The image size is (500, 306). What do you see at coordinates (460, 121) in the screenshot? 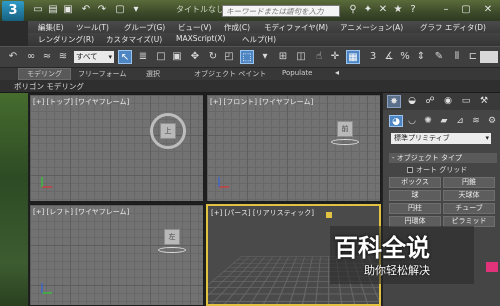
I see `helpers-category-icon: ⊿` at bounding box center [460, 121].